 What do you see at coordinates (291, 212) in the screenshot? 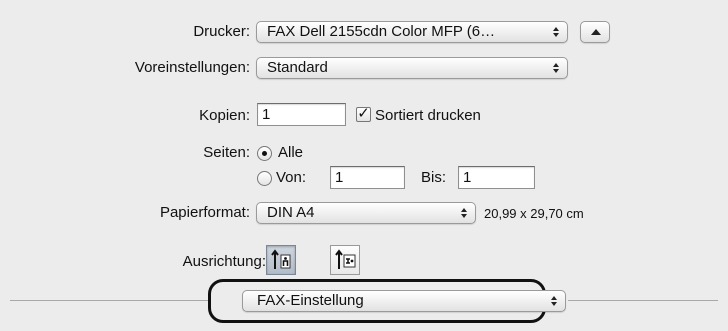
I see `paper-value: DIN A4` at bounding box center [291, 212].